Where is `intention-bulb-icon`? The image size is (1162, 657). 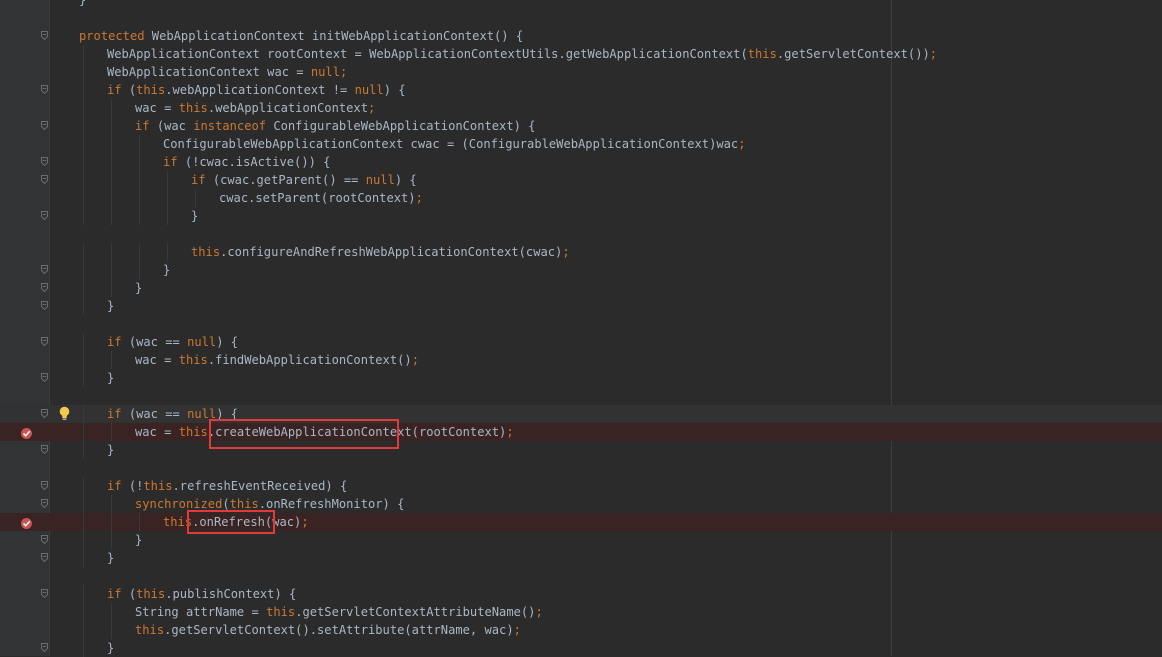
intention-bulb-icon is located at coordinates (64, 413).